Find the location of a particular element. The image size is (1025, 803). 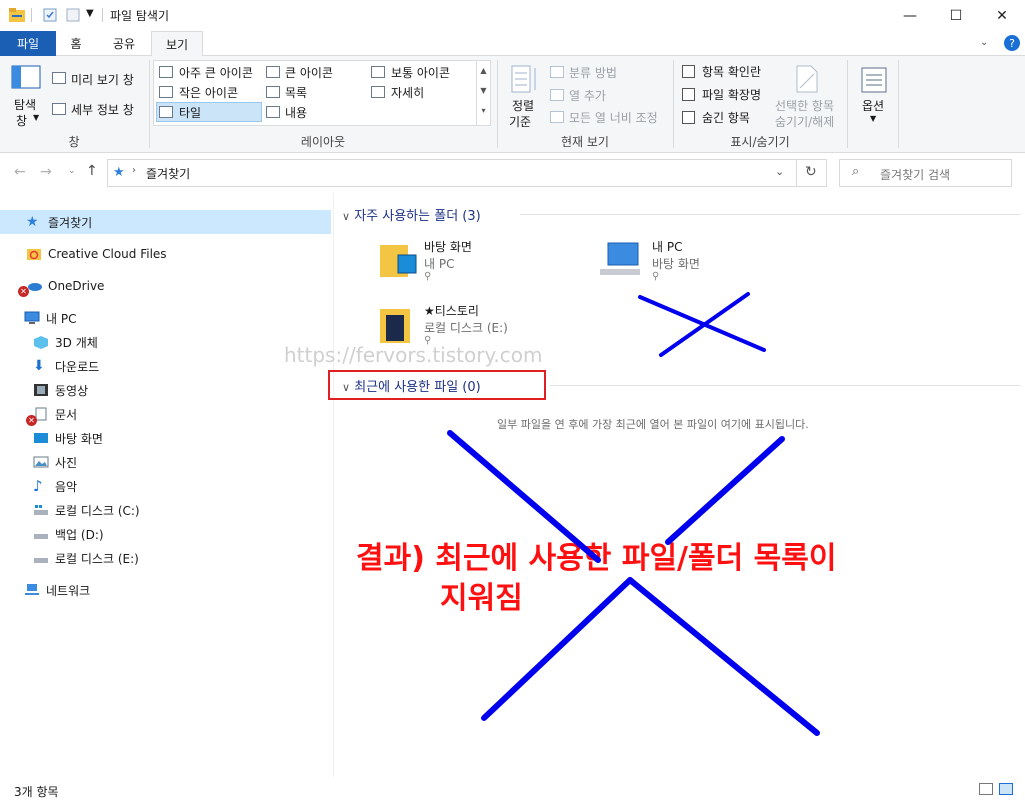

network-icon is located at coordinates (32, 590).